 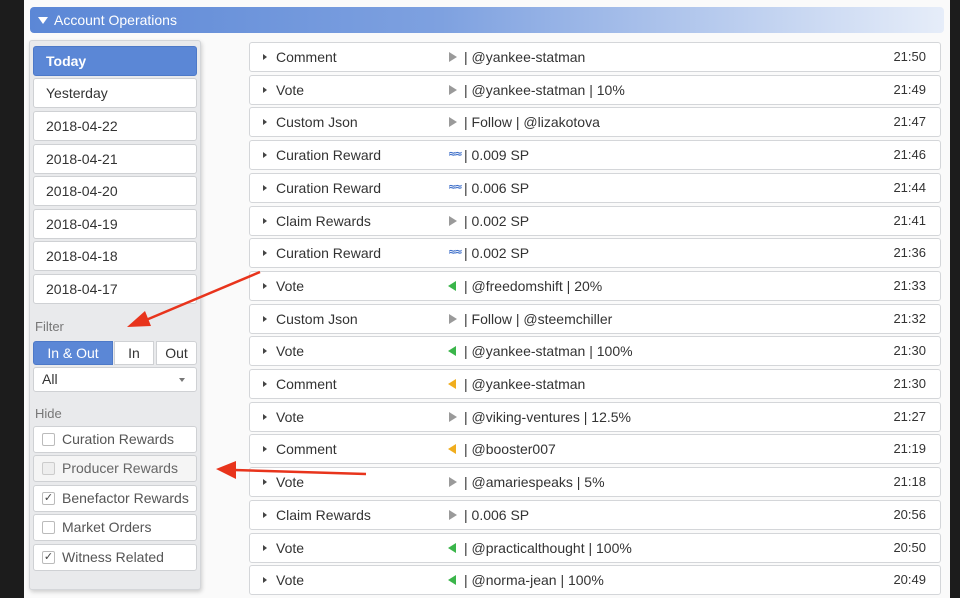 I want to click on steem-icon: ≈≈, so click(x=455, y=155).